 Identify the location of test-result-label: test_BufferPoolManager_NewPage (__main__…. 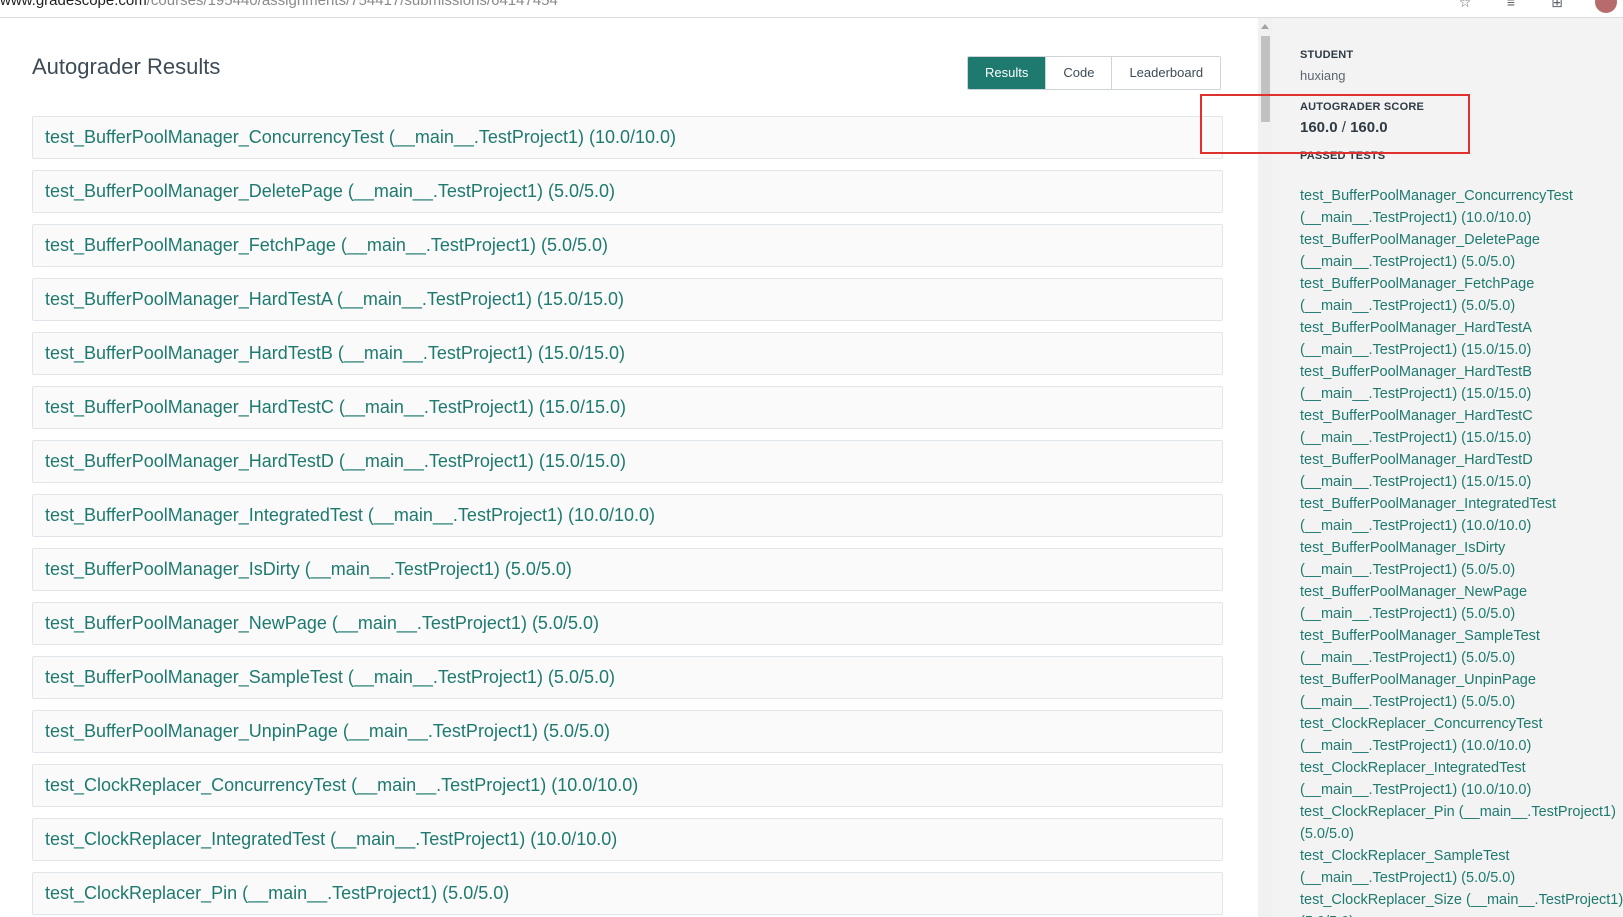
(322, 623).